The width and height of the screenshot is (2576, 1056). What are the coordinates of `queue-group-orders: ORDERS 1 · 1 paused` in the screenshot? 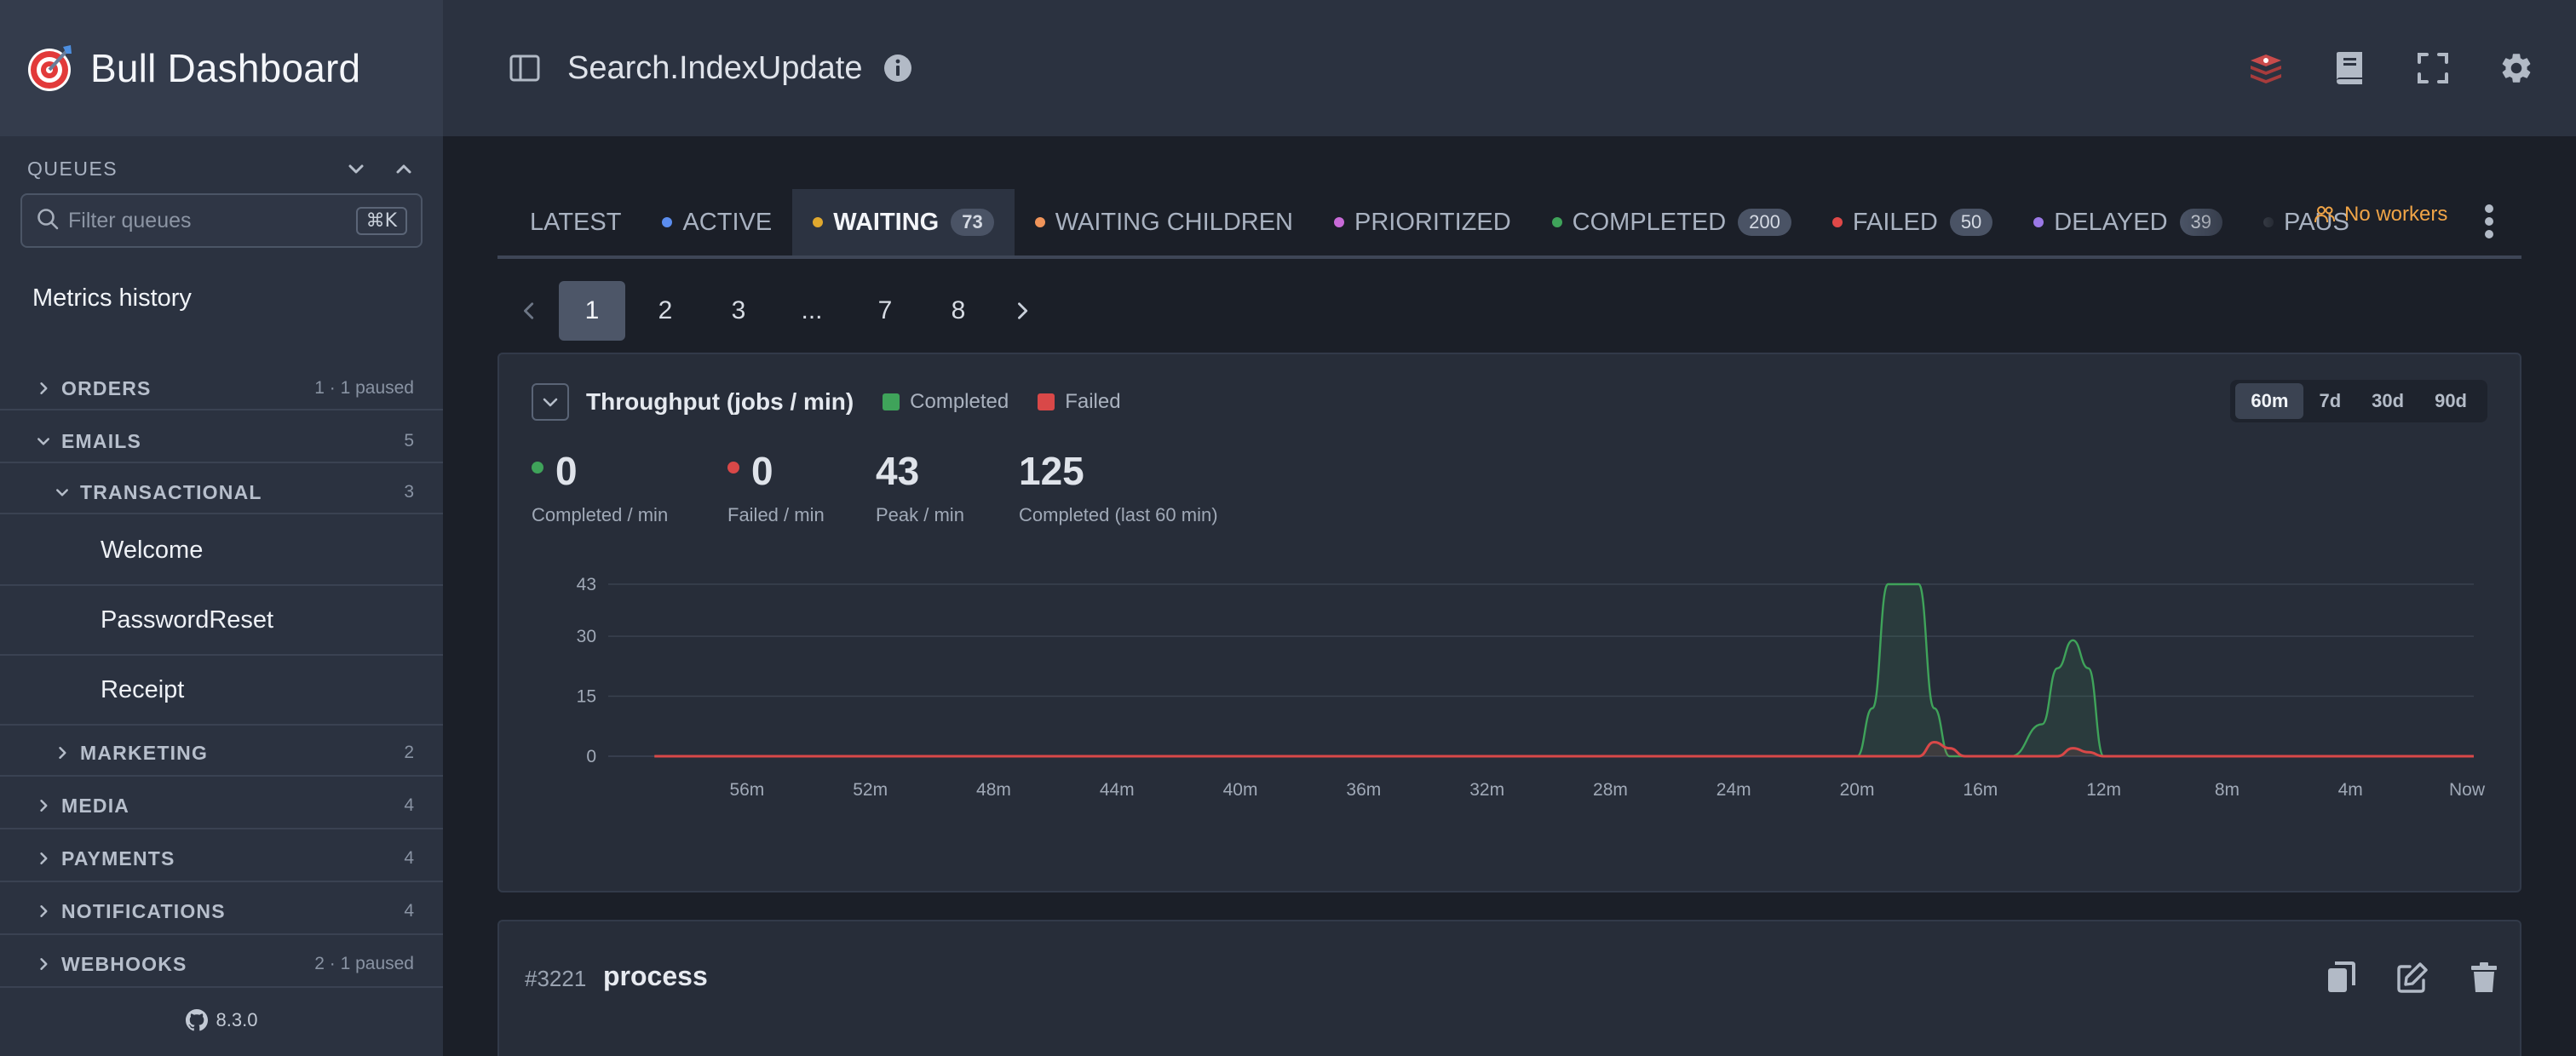 It's located at (222, 389).